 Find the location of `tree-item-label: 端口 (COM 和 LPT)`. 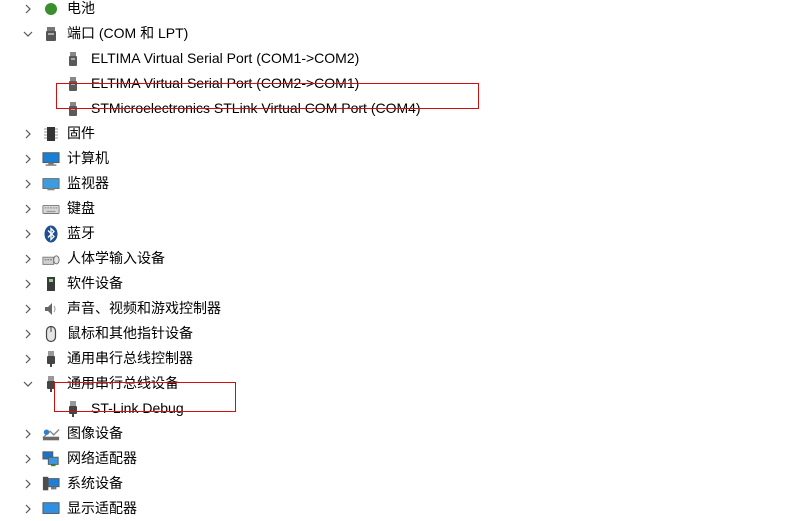

tree-item-label: 端口 (COM 和 LPT) is located at coordinates (128, 33).